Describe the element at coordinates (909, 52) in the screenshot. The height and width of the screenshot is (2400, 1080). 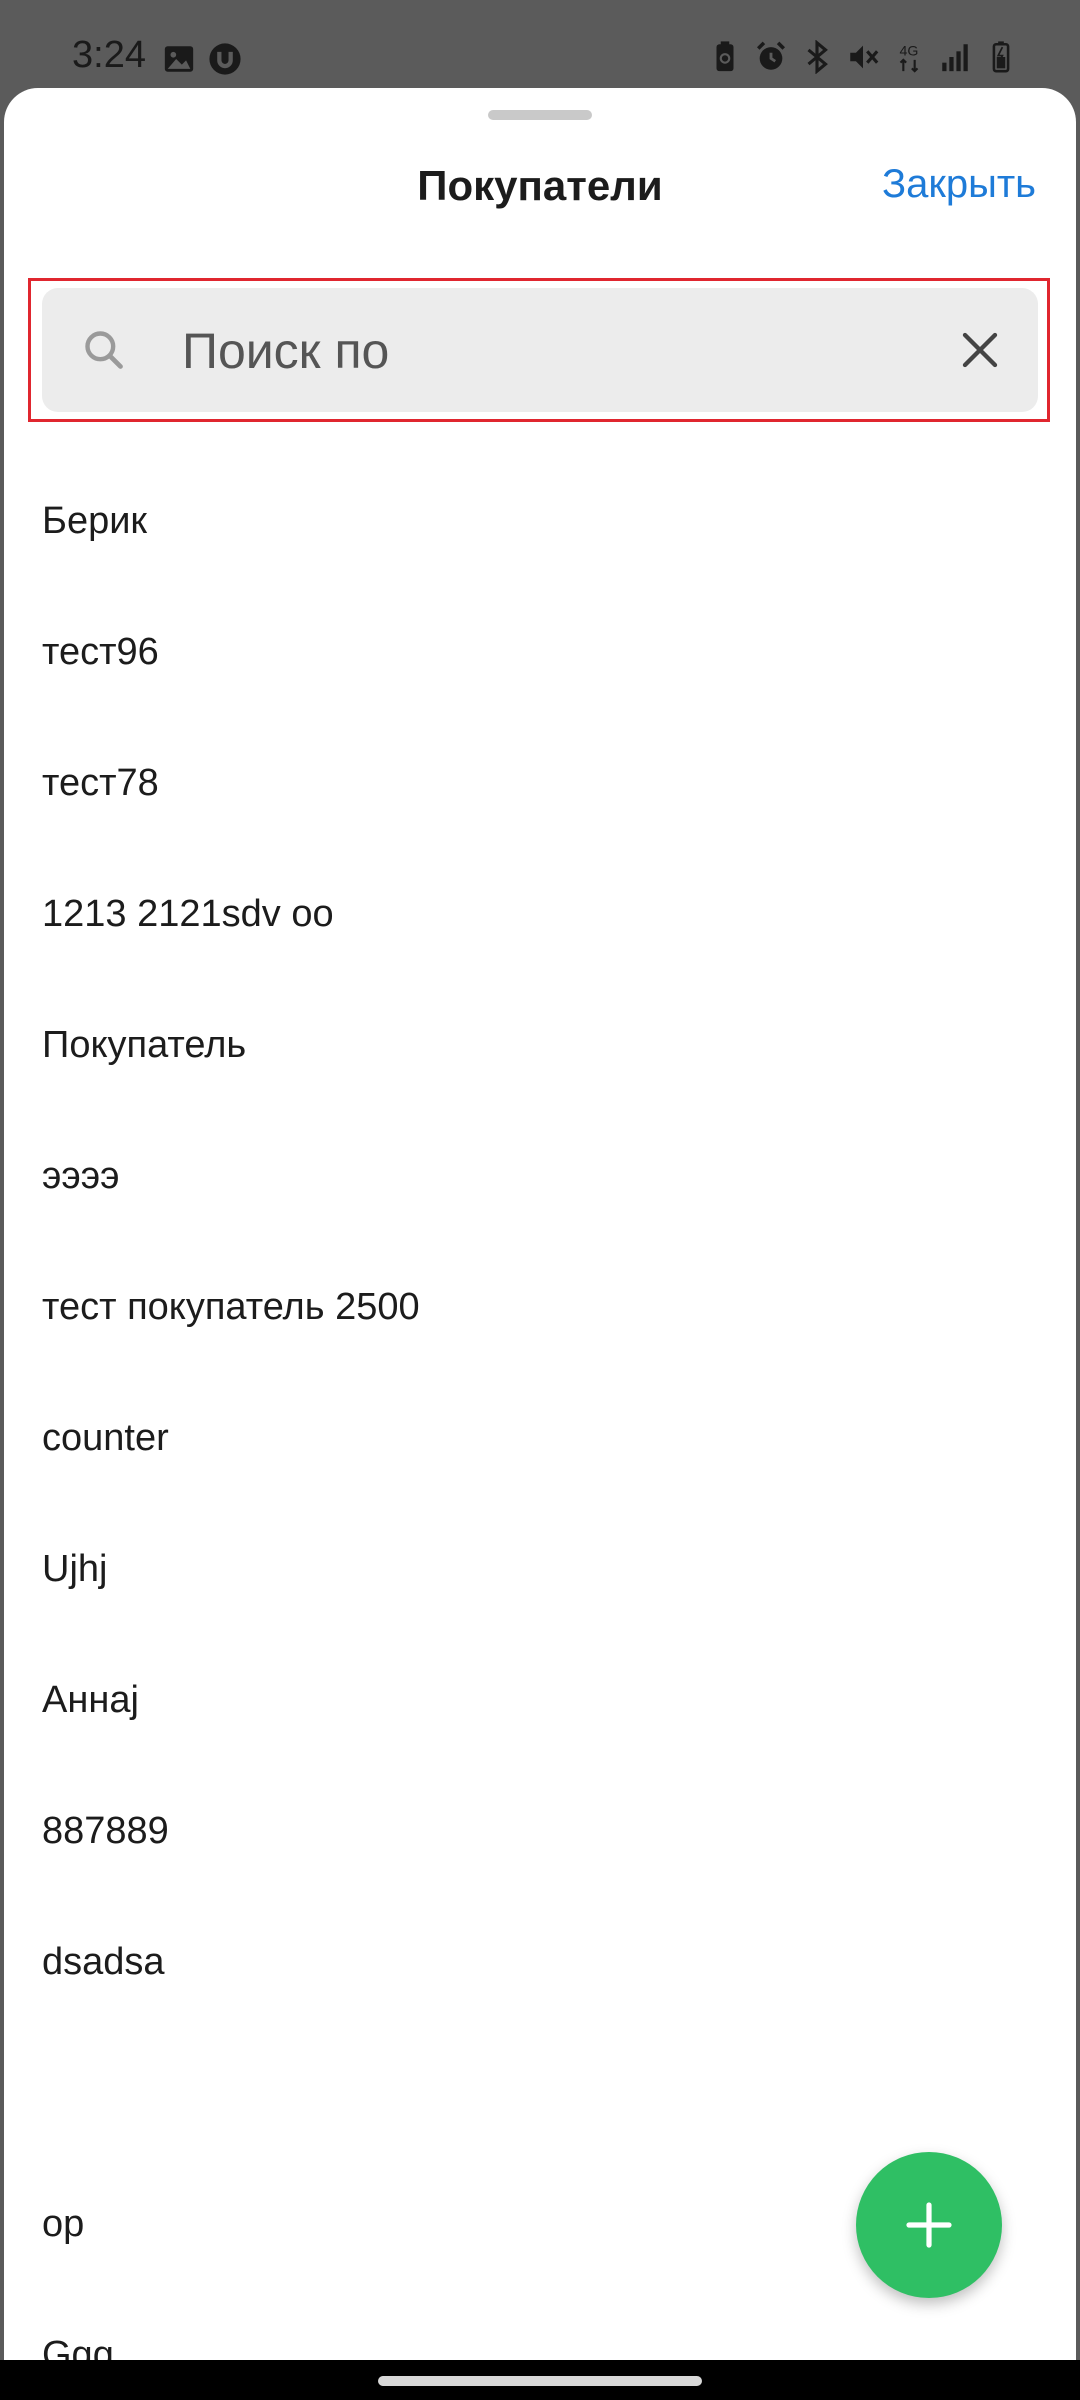
I see `network-label: 4G` at that location.